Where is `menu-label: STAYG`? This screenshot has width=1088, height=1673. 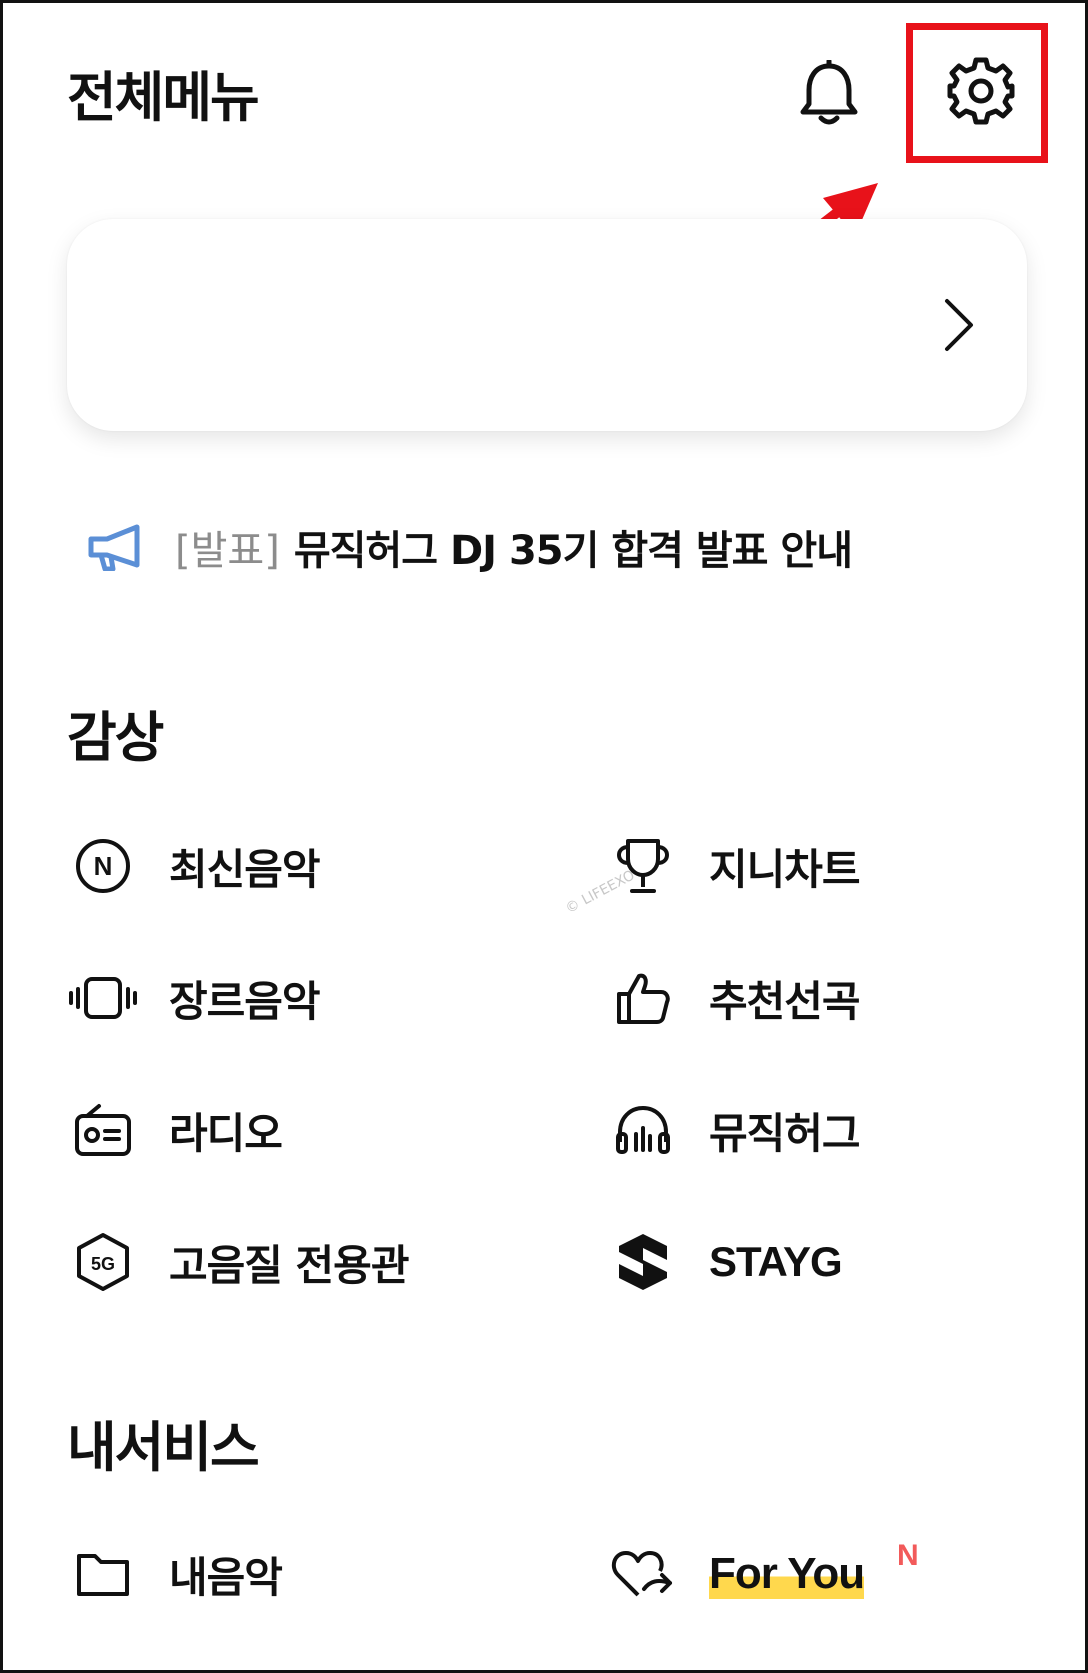
menu-label: STAYG is located at coordinates (776, 1261).